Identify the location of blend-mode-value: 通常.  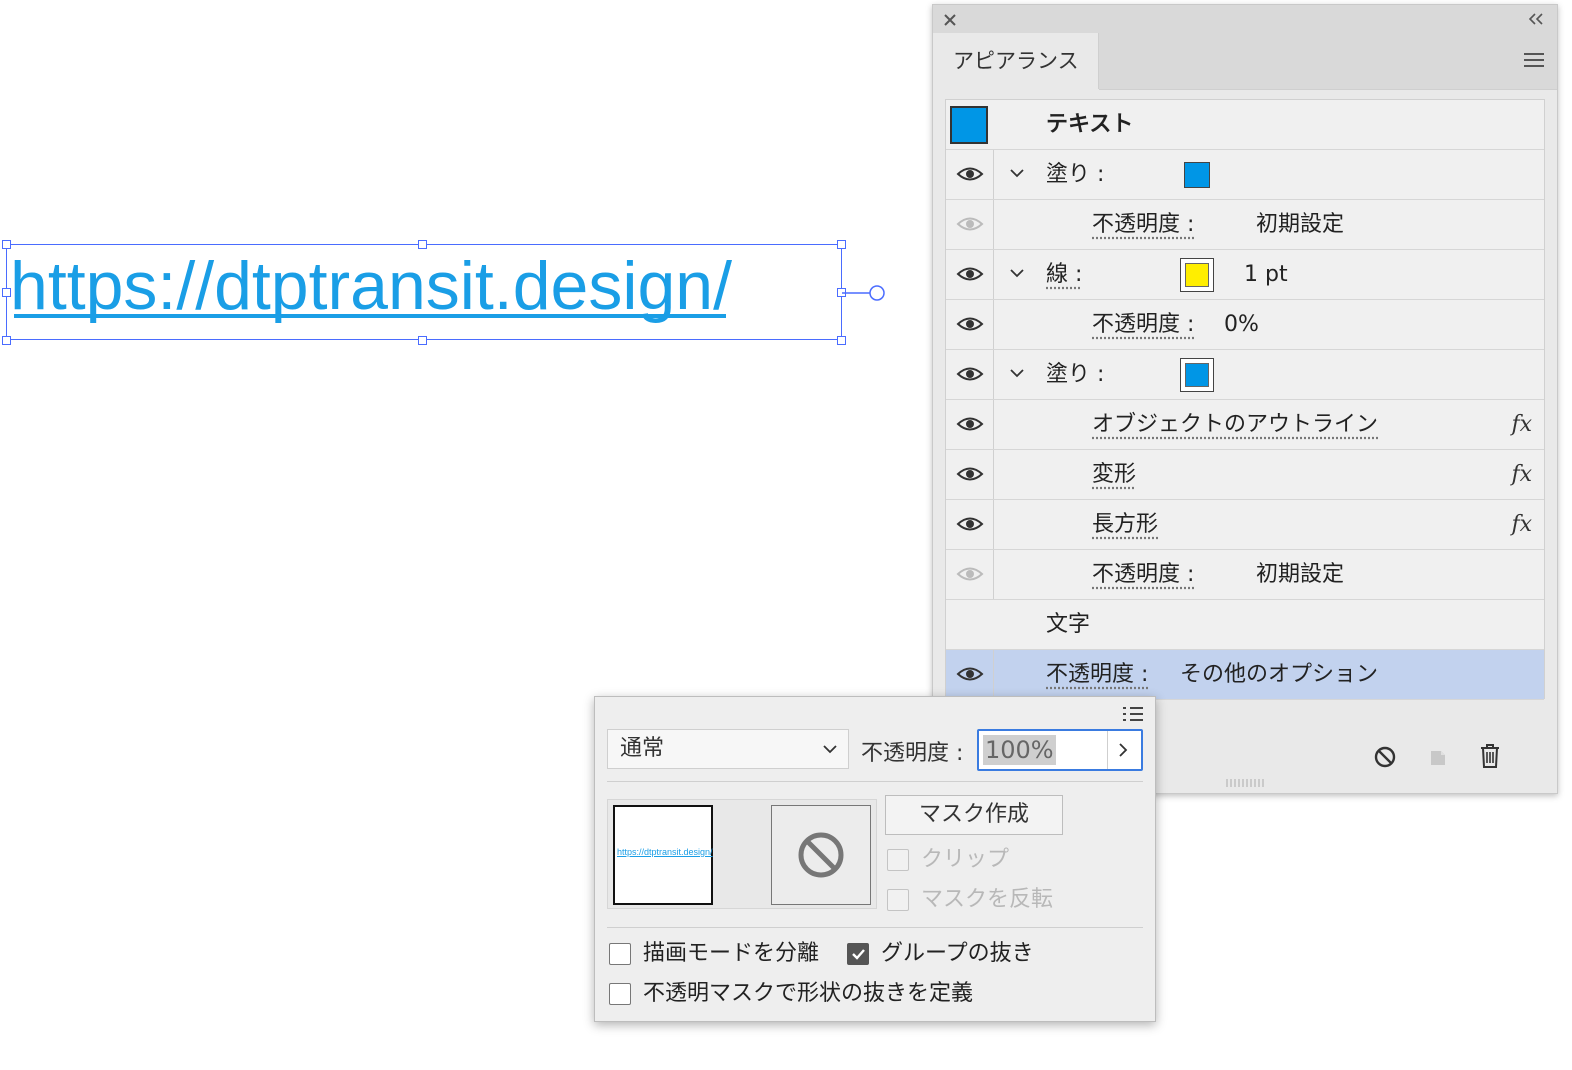
(642, 748).